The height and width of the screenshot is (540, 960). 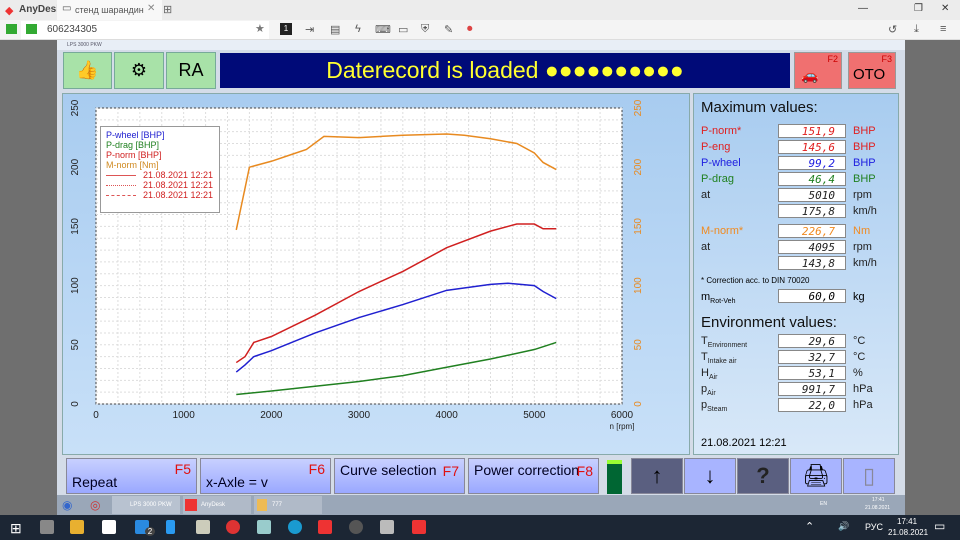 I want to click on whiteboard-icon: ✎, so click(x=448, y=29).